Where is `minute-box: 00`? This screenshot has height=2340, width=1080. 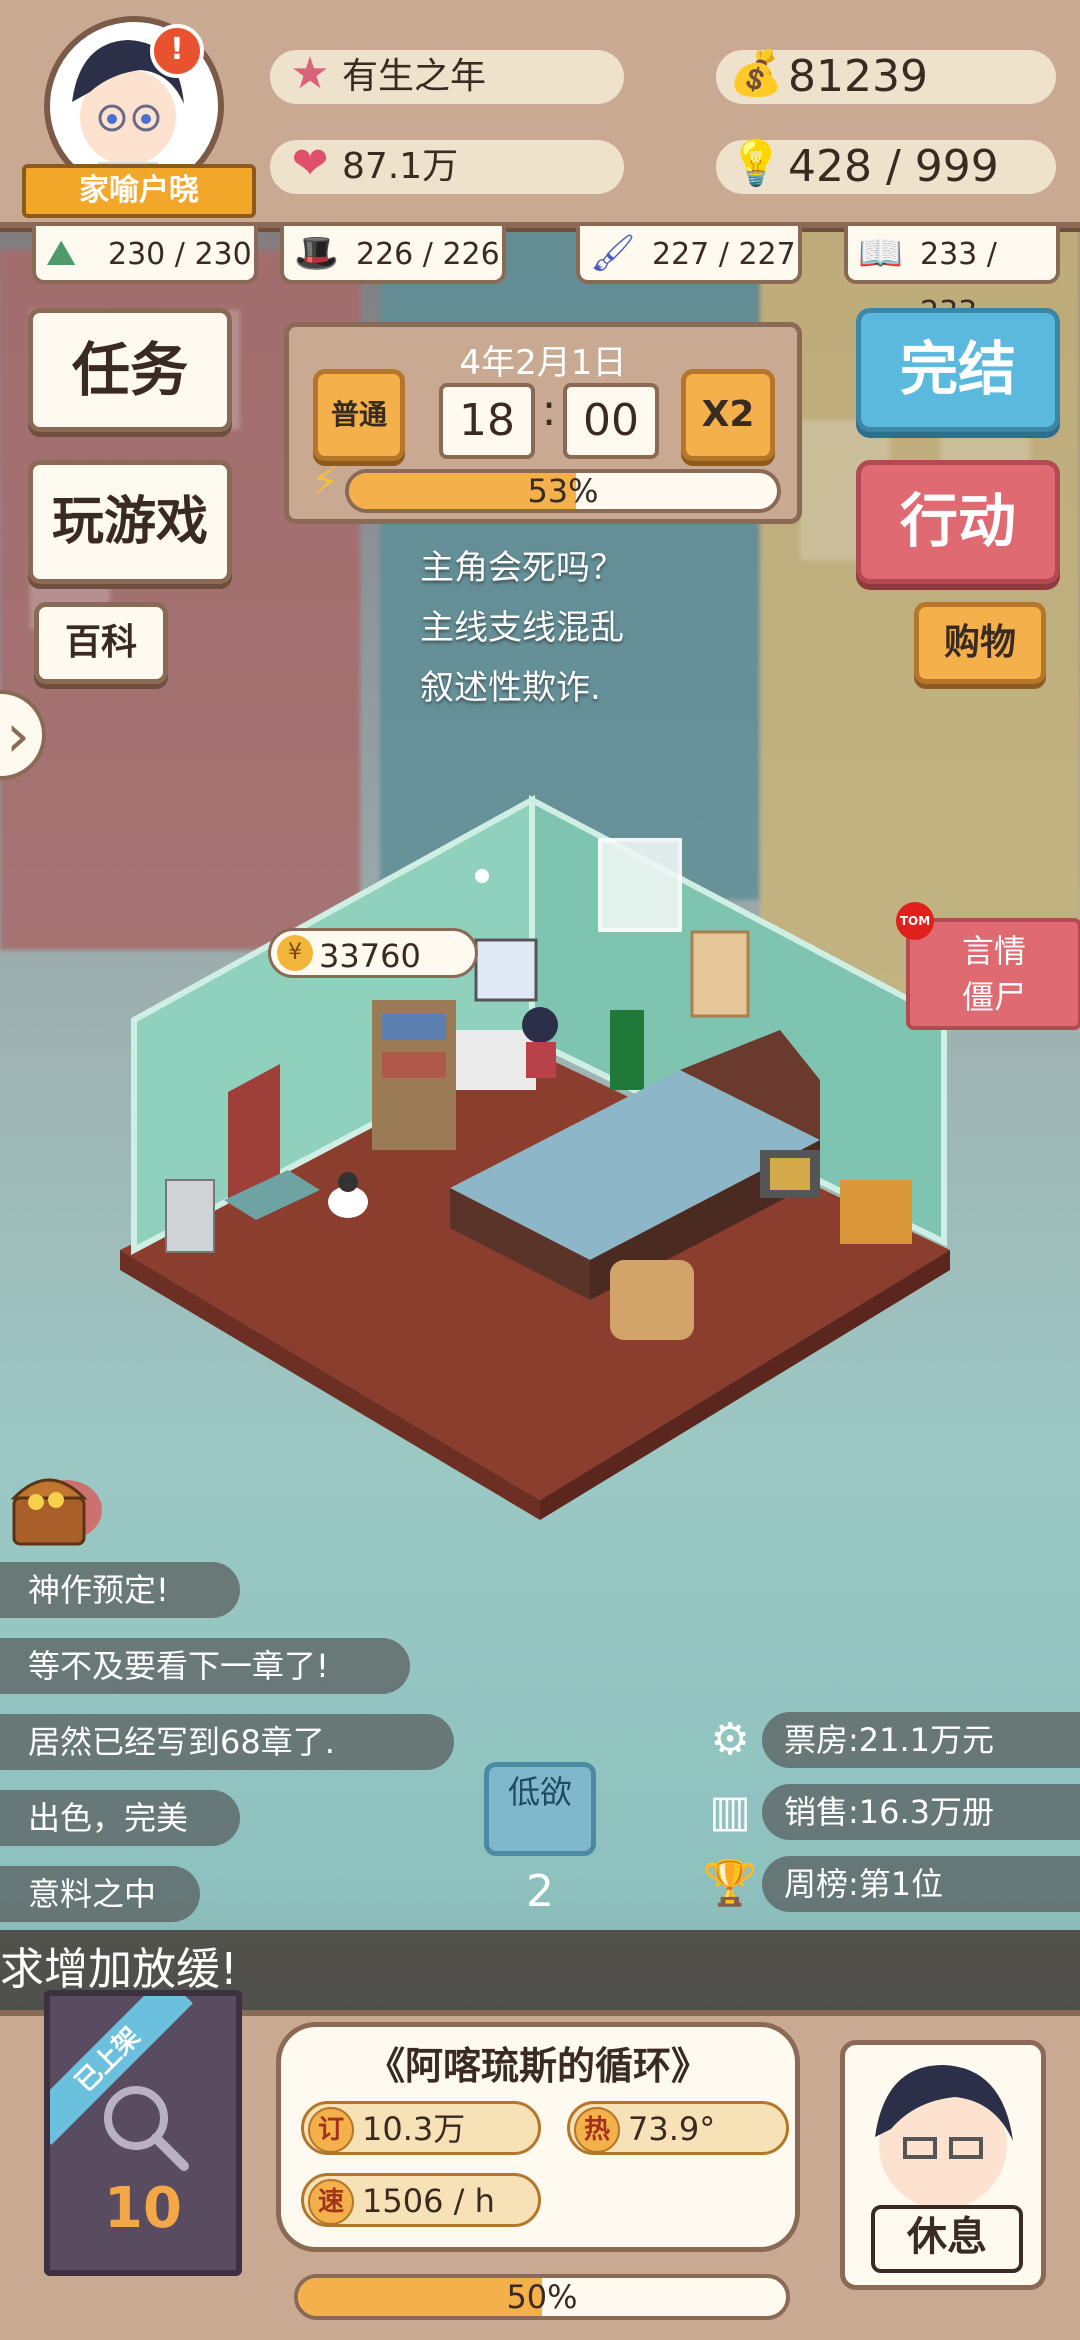 minute-box: 00 is located at coordinates (611, 421).